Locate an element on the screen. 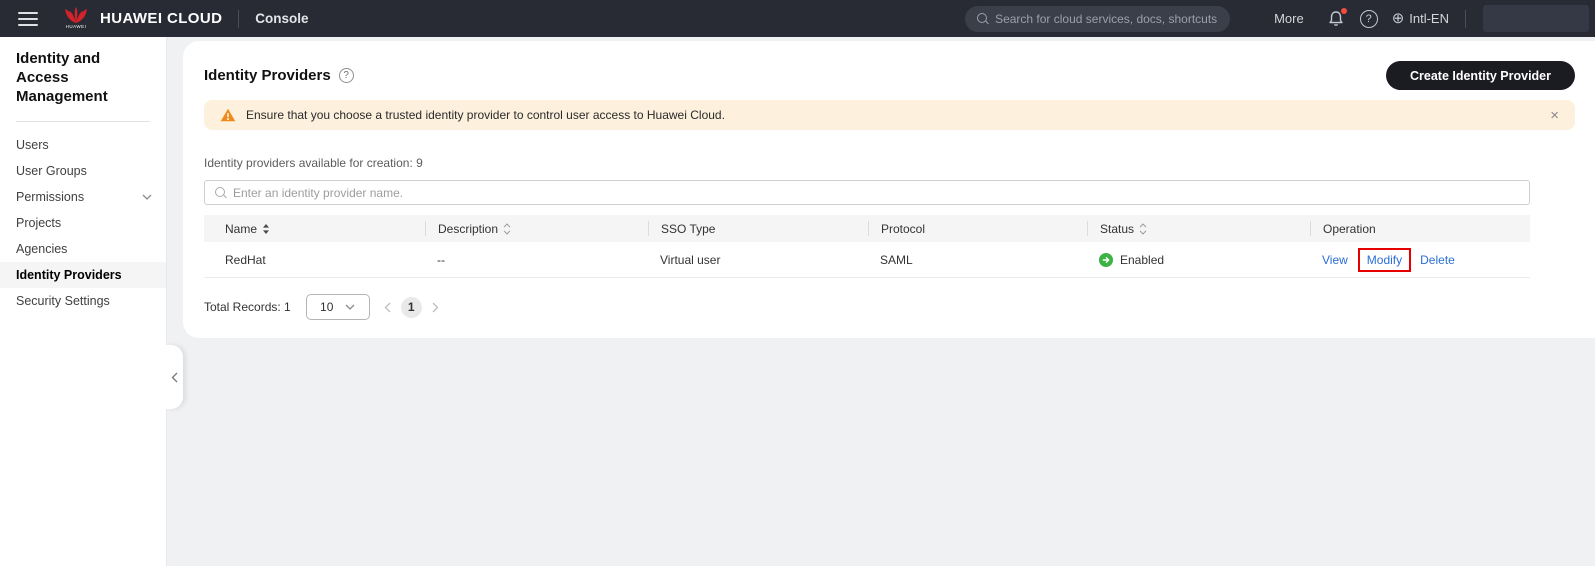 The width and height of the screenshot is (1595, 566). column-label: Status is located at coordinates (1117, 228).